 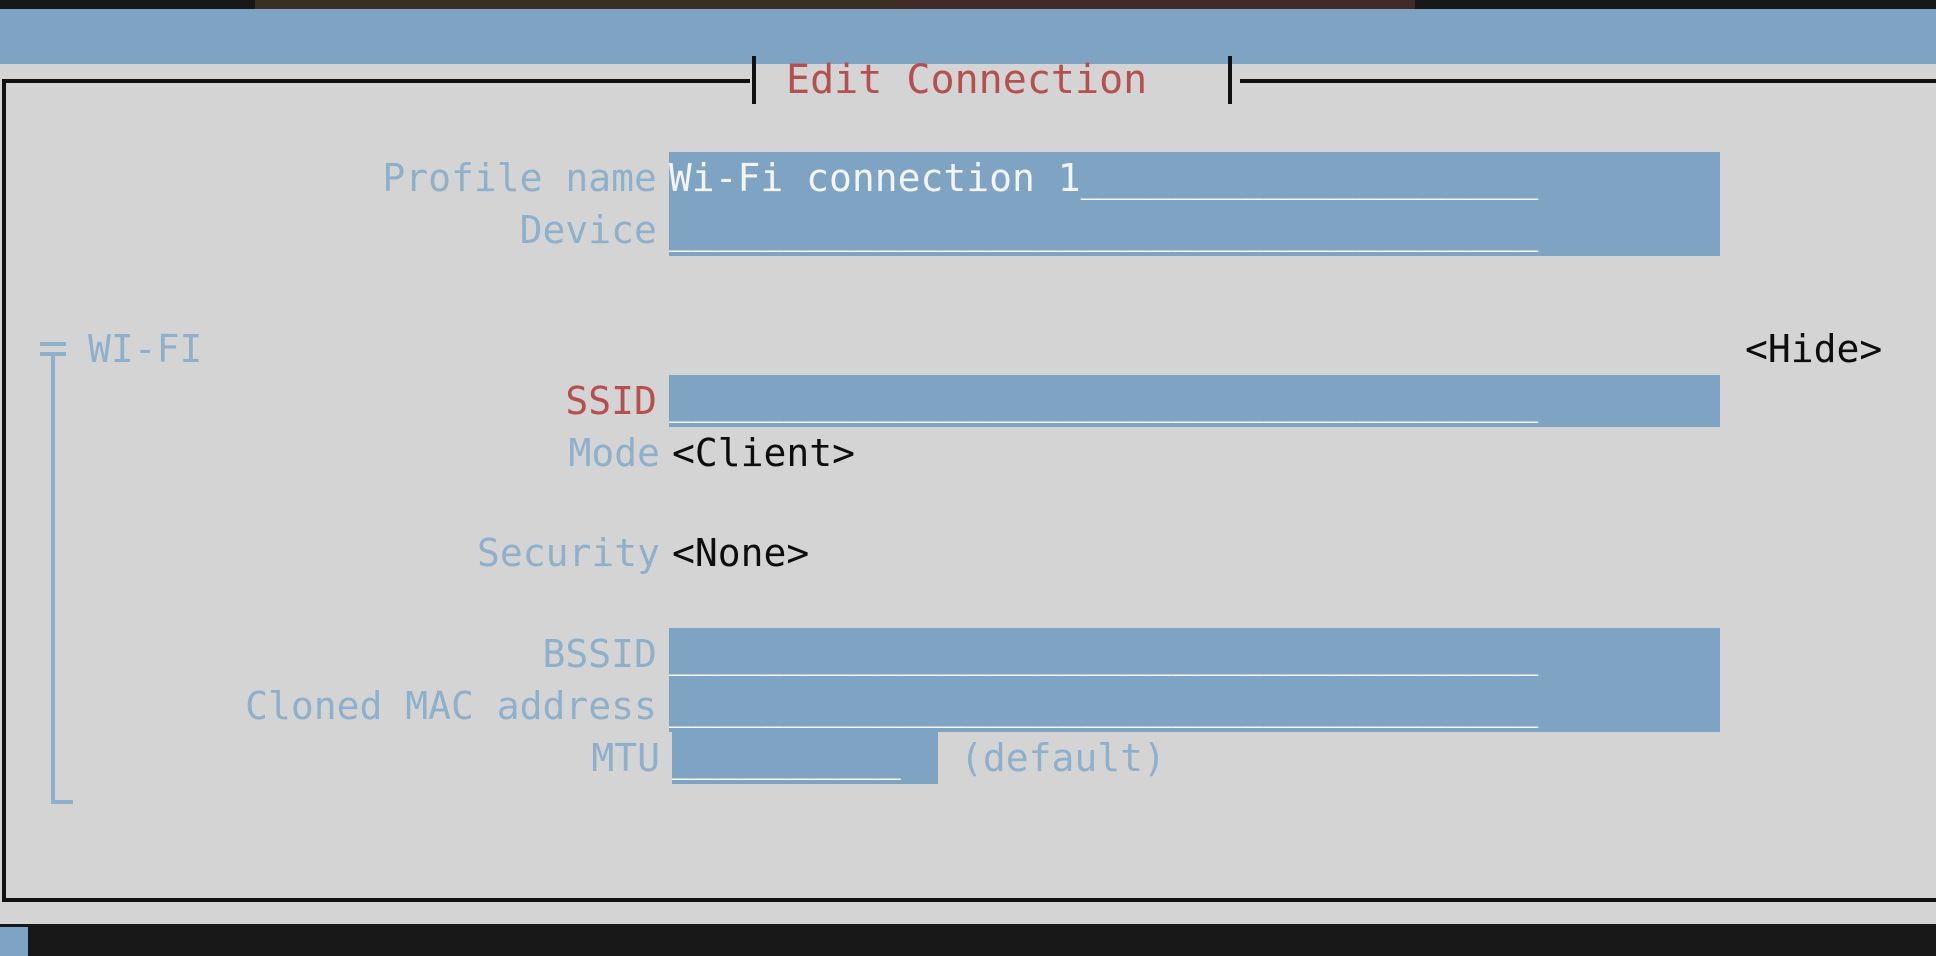 I want to click on bssid-input-filler: ______________________________________, so click(x=1103, y=654).